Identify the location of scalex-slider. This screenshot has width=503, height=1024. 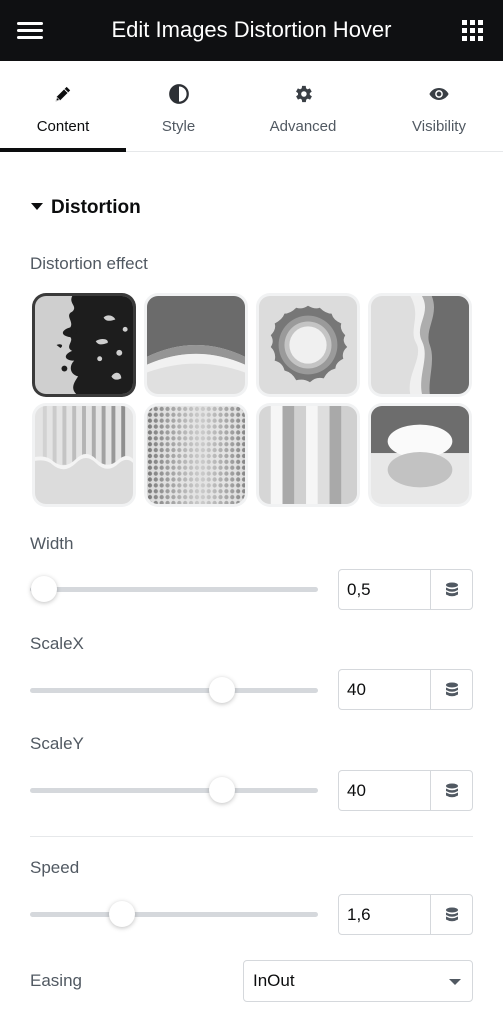
(174, 690).